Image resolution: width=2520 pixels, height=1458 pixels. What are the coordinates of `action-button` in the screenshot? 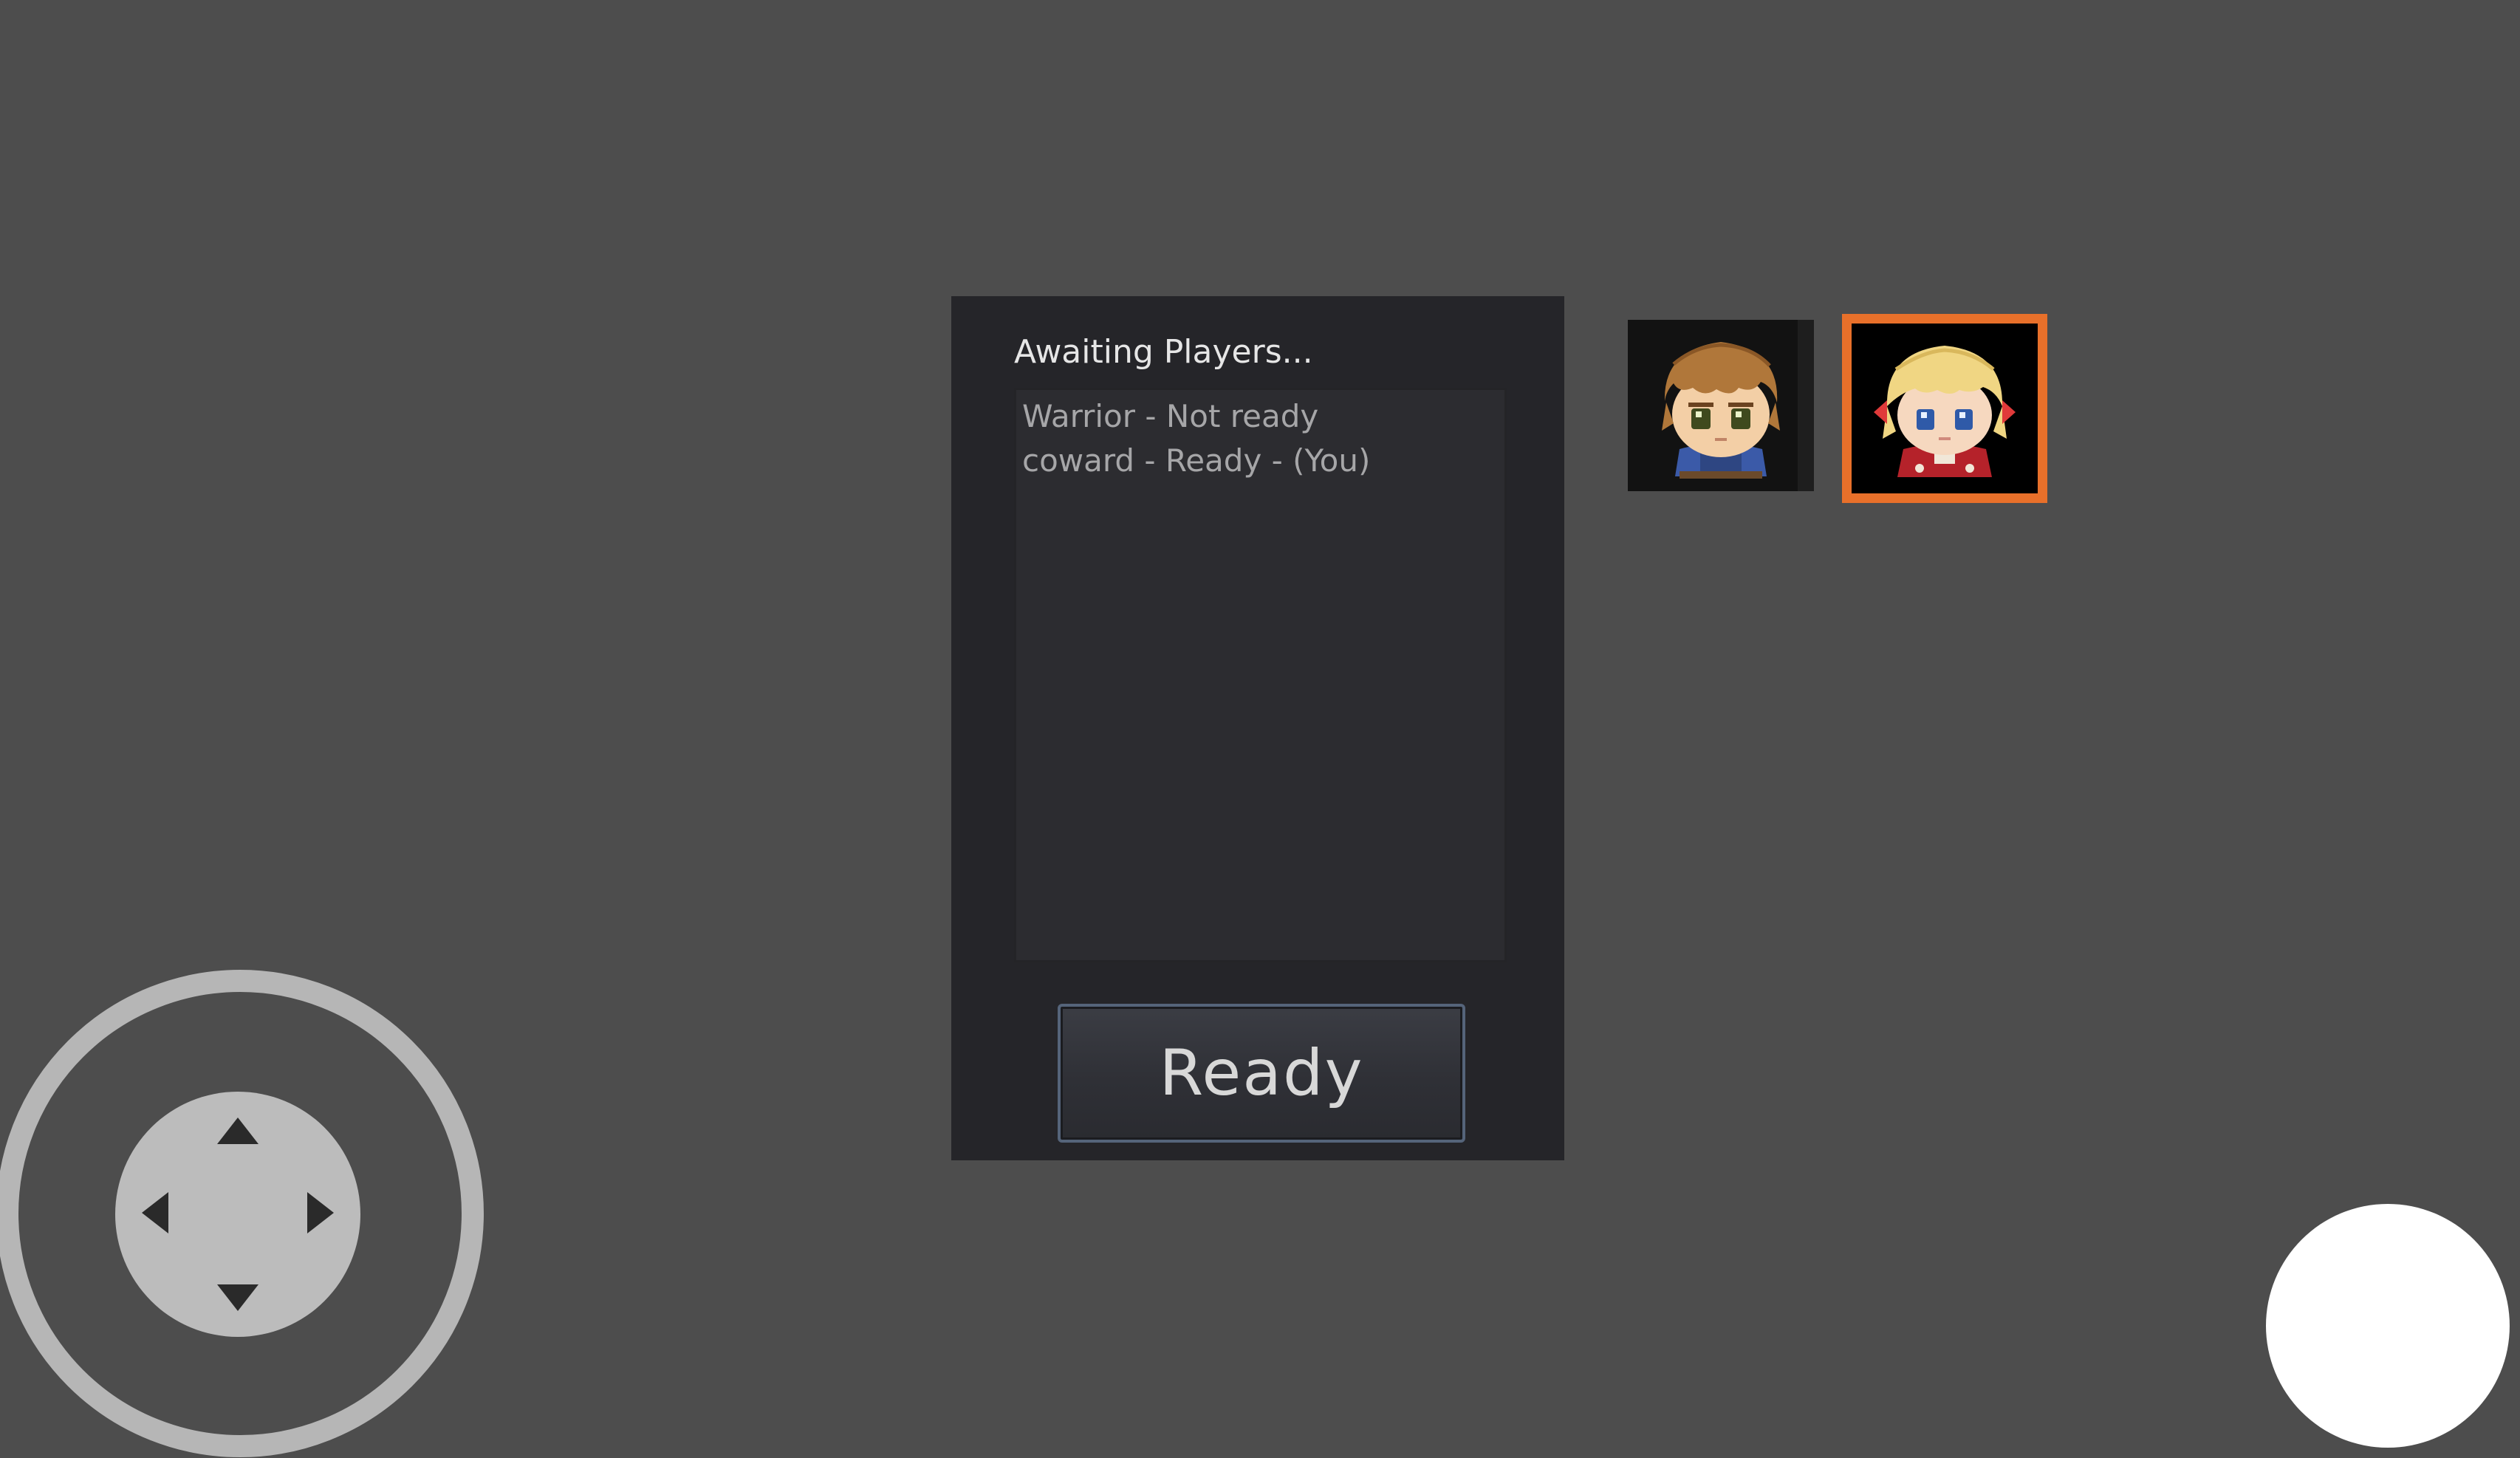 It's located at (2388, 1326).